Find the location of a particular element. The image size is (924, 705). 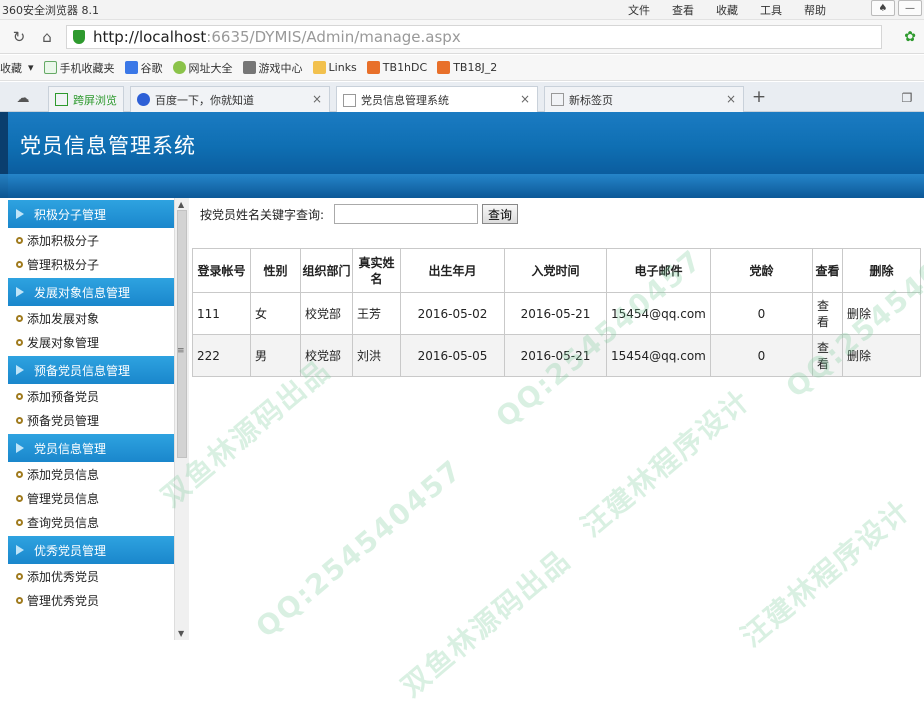

home-icon: ⌂ is located at coordinates (47, 37).